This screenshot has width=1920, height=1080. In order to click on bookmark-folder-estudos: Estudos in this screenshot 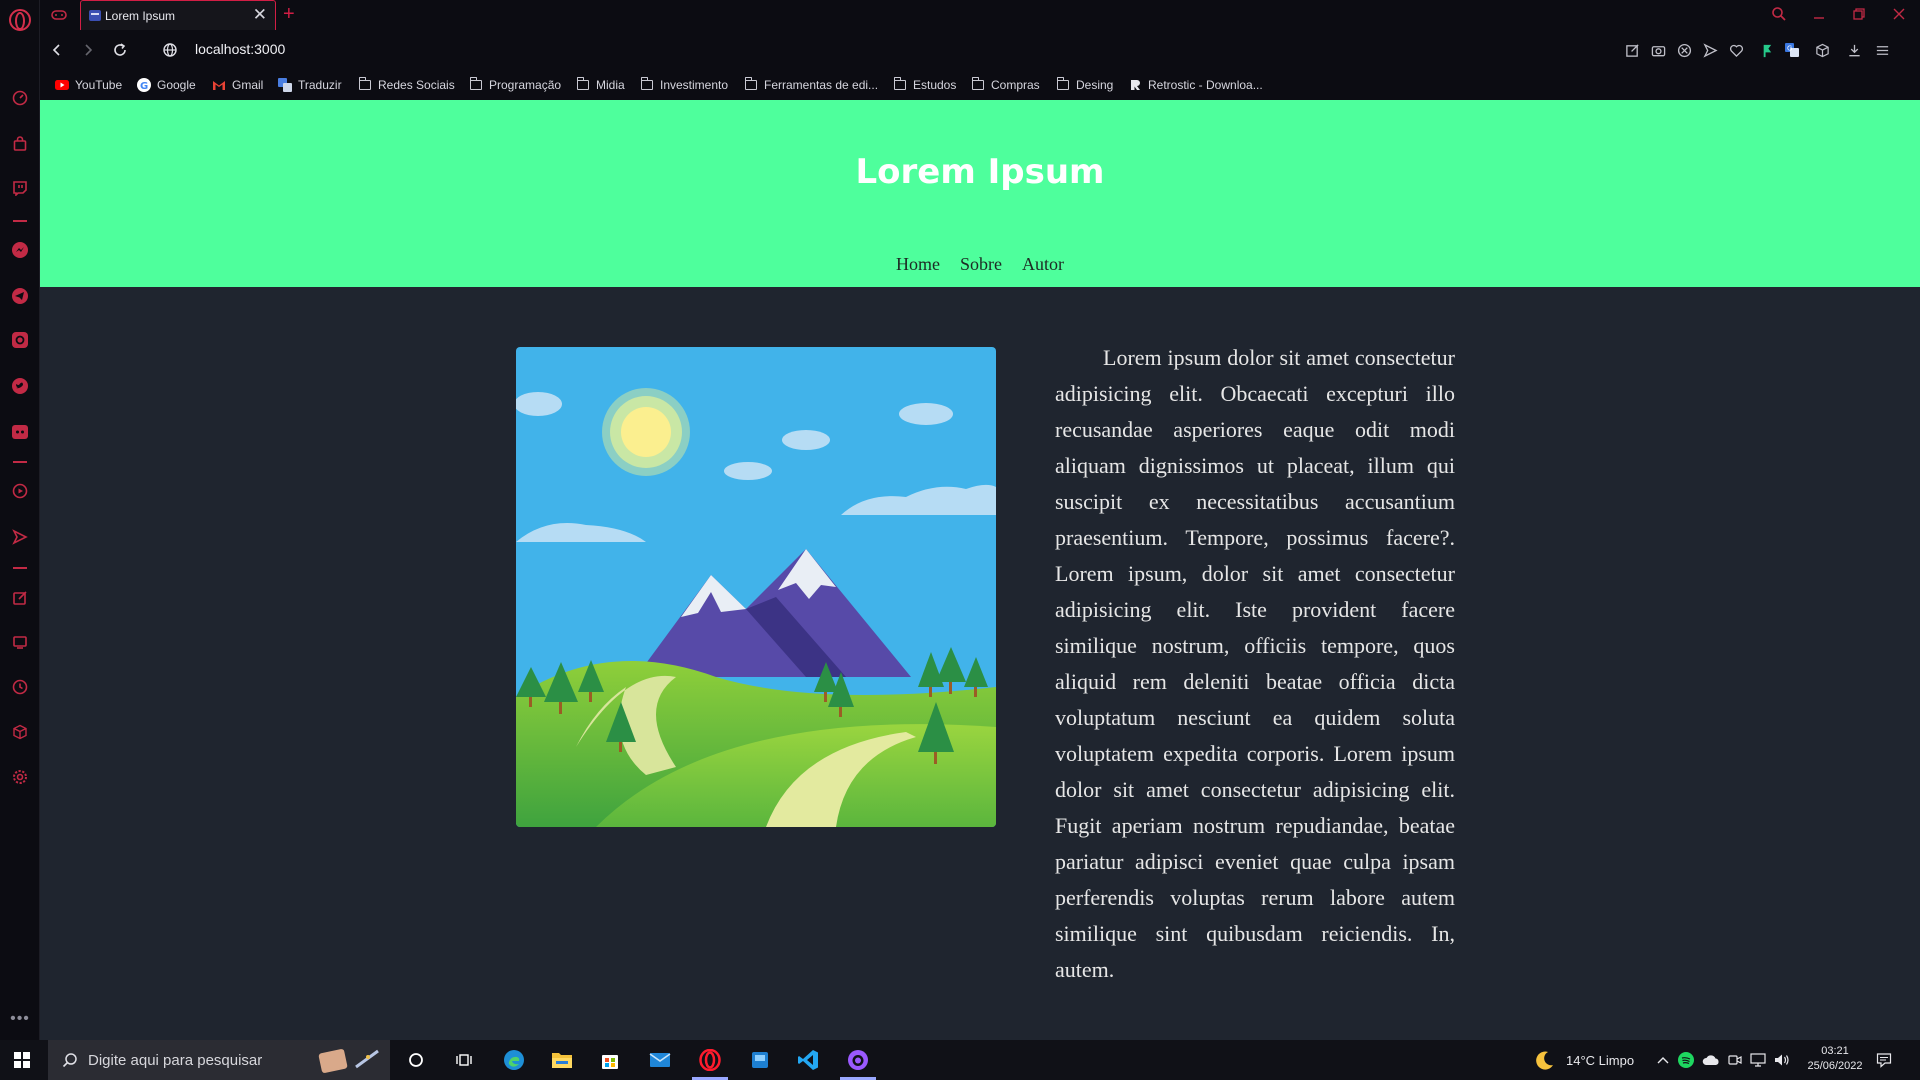, I will do `click(924, 85)`.